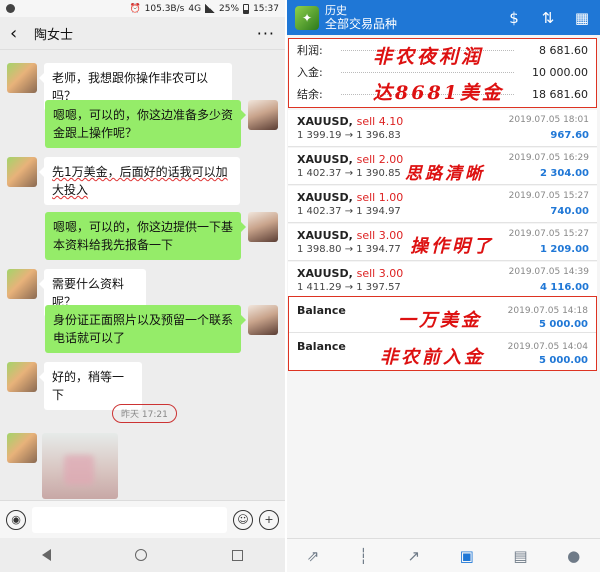 This screenshot has height=572, width=600. What do you see at coordinates (79, 470) in the screenshot?
I see `blurred-region` at bounding box center [79, 470].